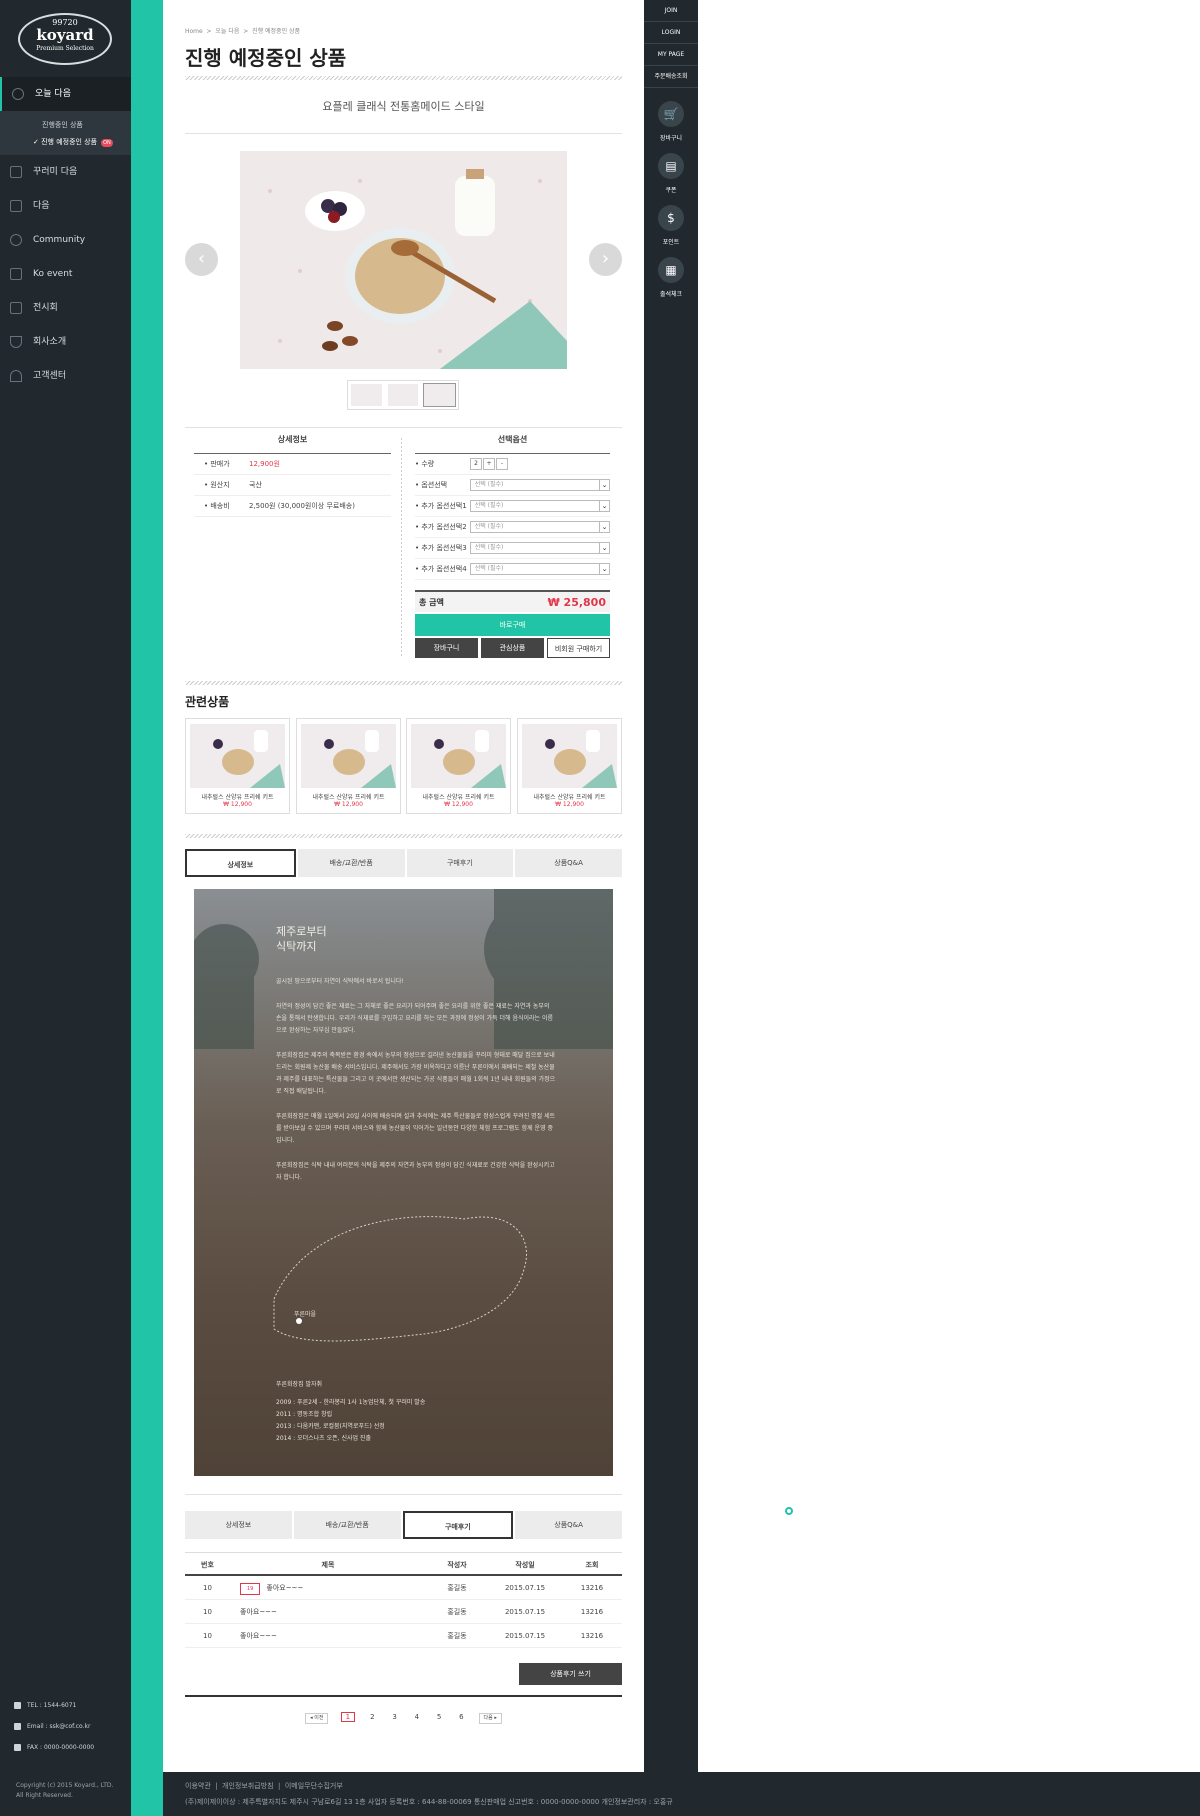 The image size is (1200, 1816). What do you see at coordinates (671, 55) in the screenshot?
I see `mypage-link: MY PAGE` at bounding box center [671, 55].